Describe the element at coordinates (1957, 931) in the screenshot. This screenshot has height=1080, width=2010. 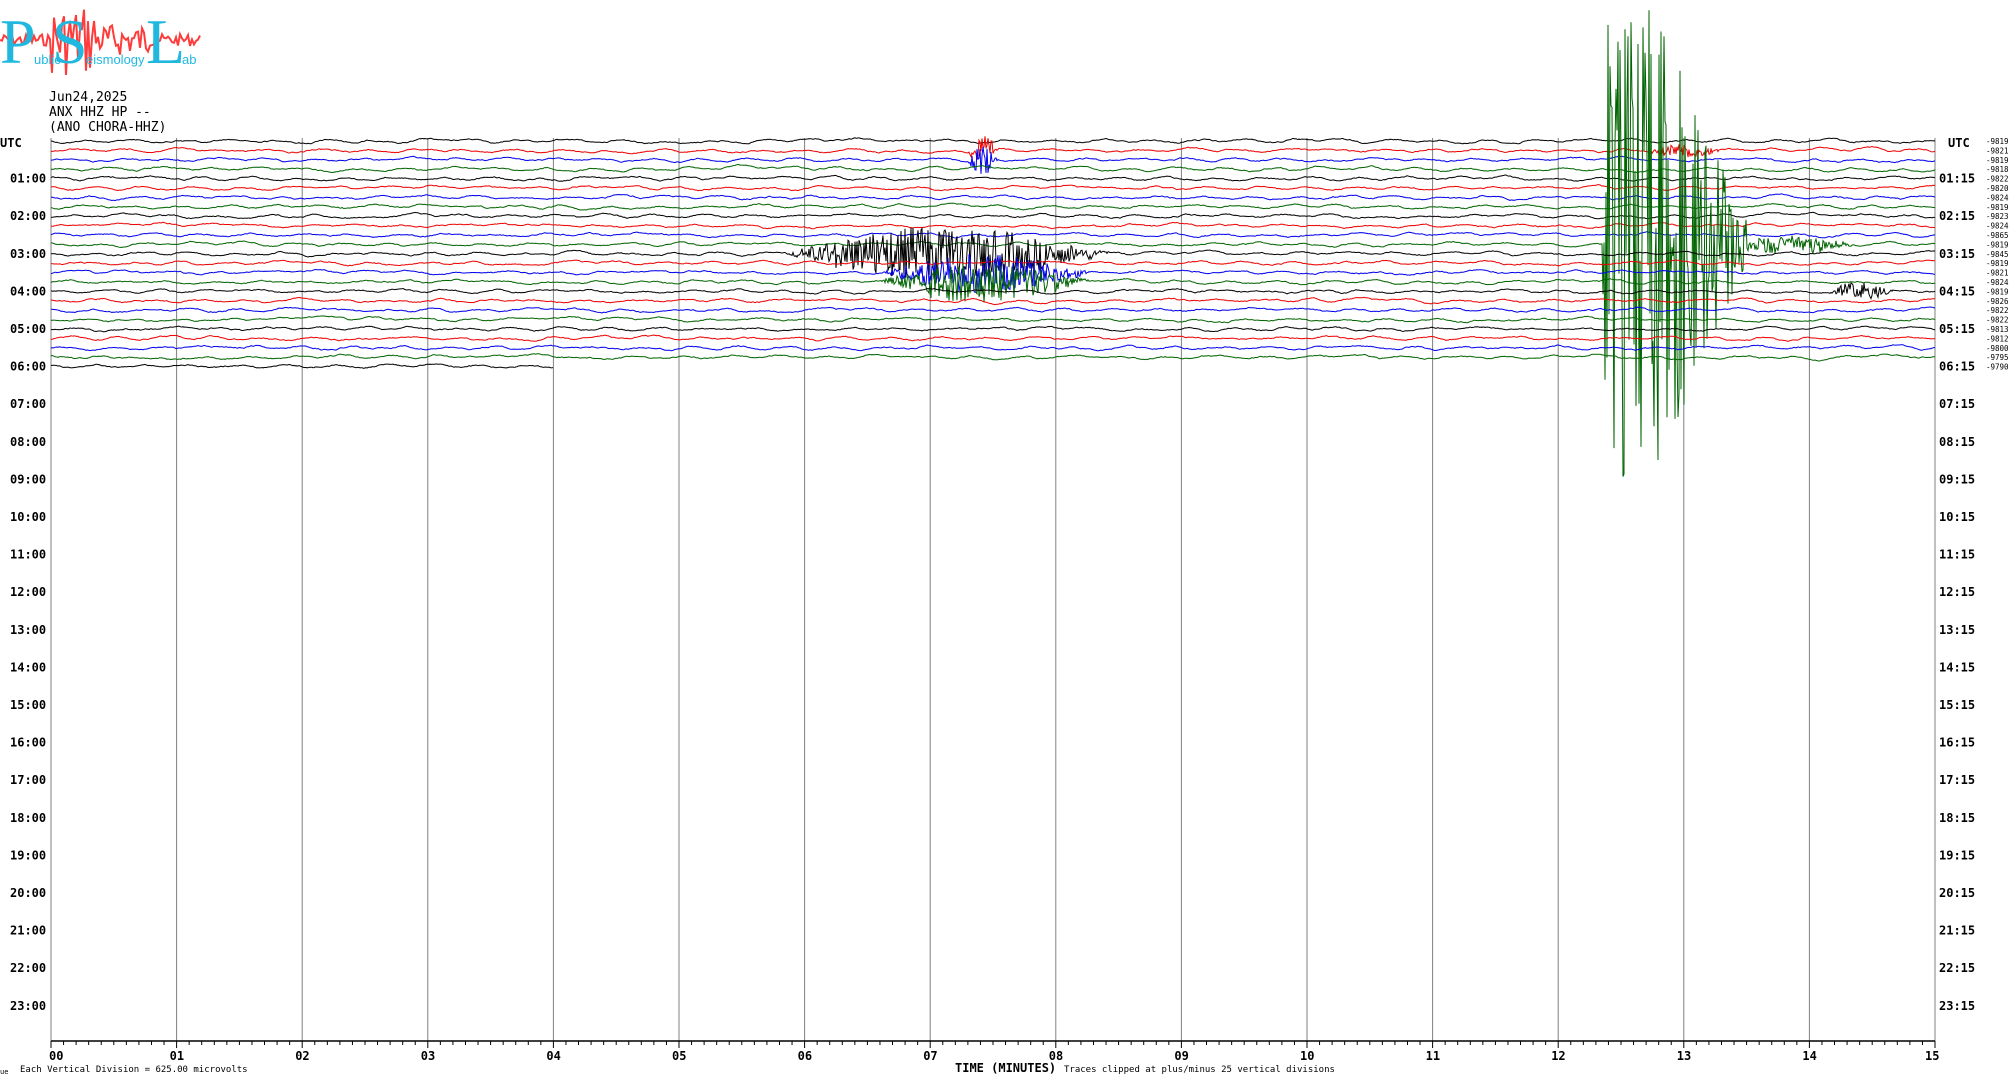
I see `hour-label-right: 21:15` at that location.